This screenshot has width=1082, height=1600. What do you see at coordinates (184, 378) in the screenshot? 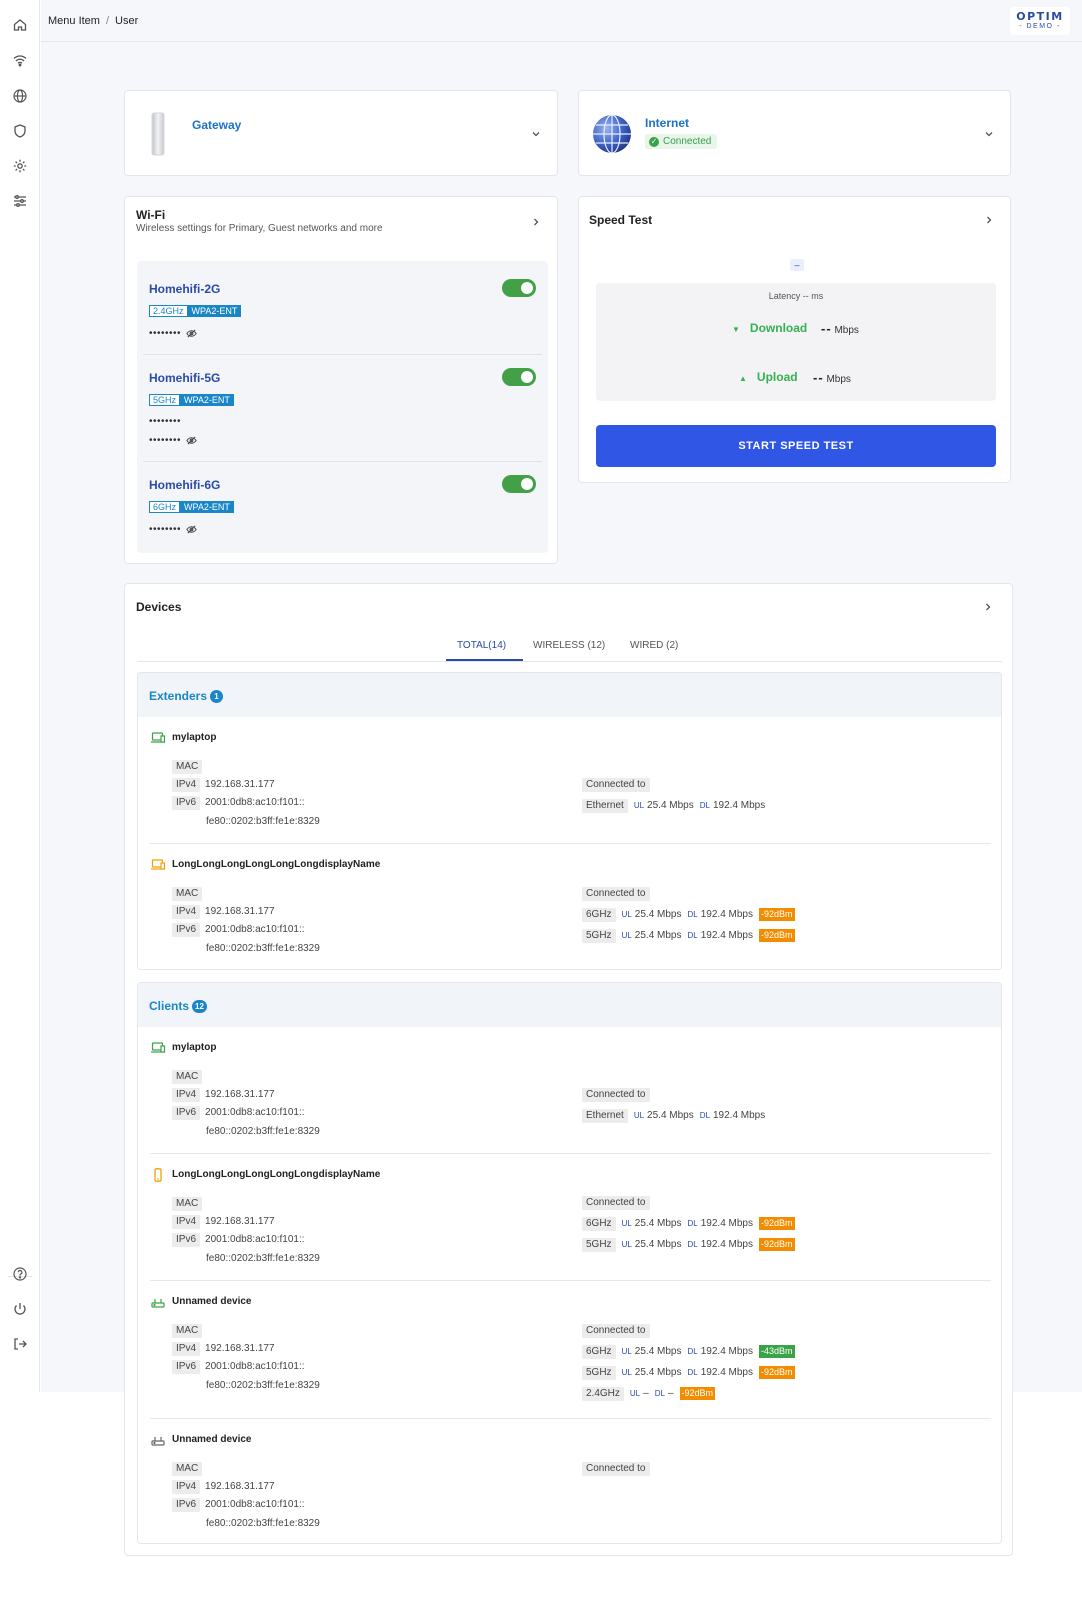
I see `wifi-network-name: Homehifi-5G` at bounding box center [184, 378].